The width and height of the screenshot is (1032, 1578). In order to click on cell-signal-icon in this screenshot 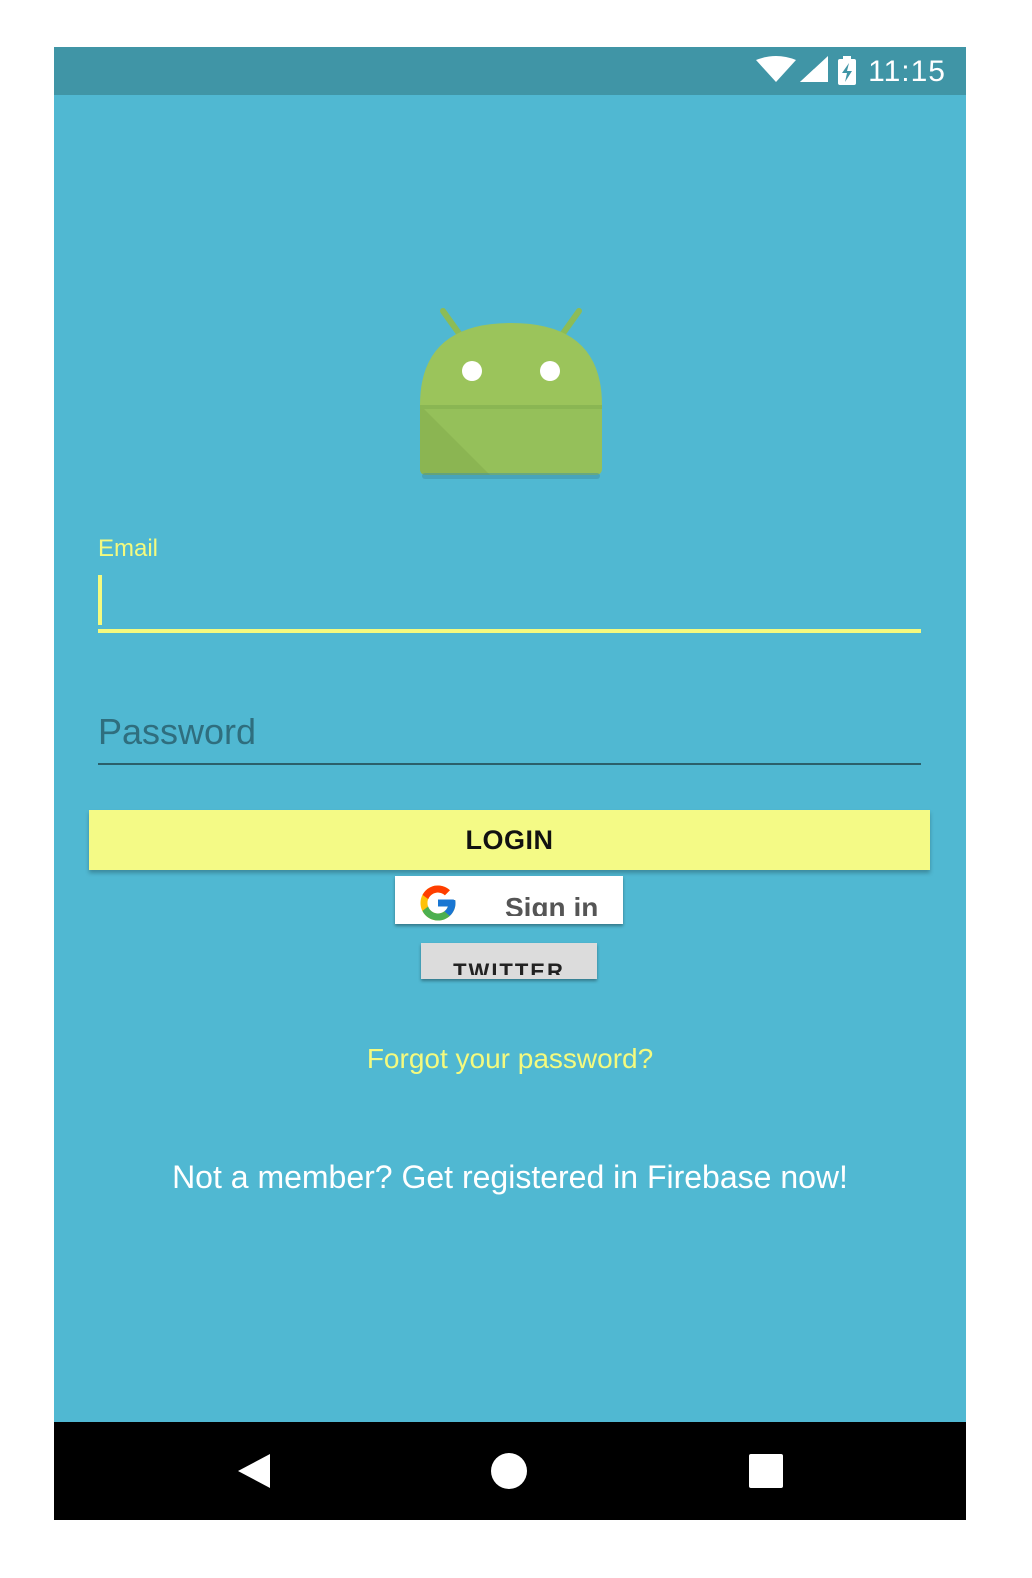, I will do `click(814, 69)`.